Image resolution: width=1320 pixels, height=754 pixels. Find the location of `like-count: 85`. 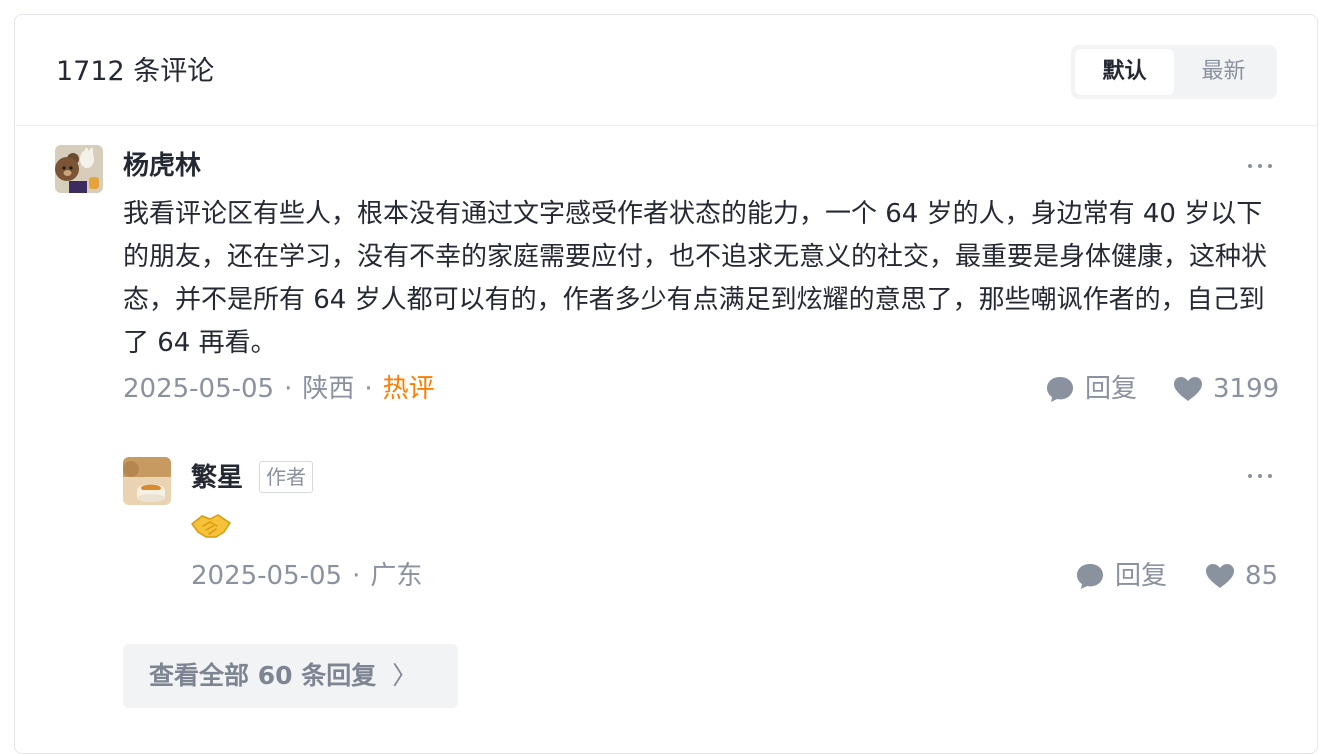

like-count: 85 is located at coordinates (1262, 576).